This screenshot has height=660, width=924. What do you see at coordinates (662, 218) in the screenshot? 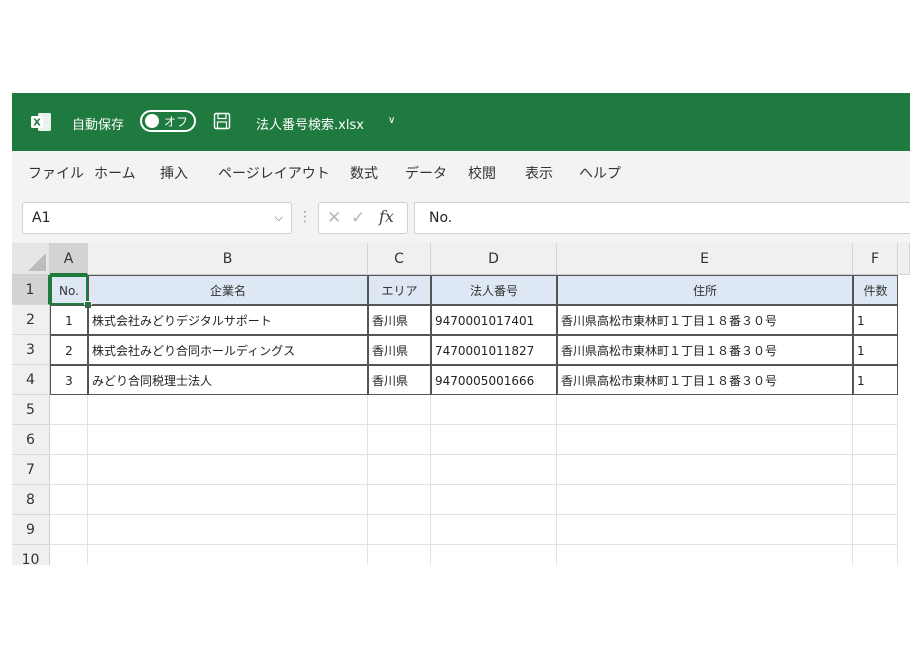
I see `formula-input: No.` at bounding box center [662, 218].